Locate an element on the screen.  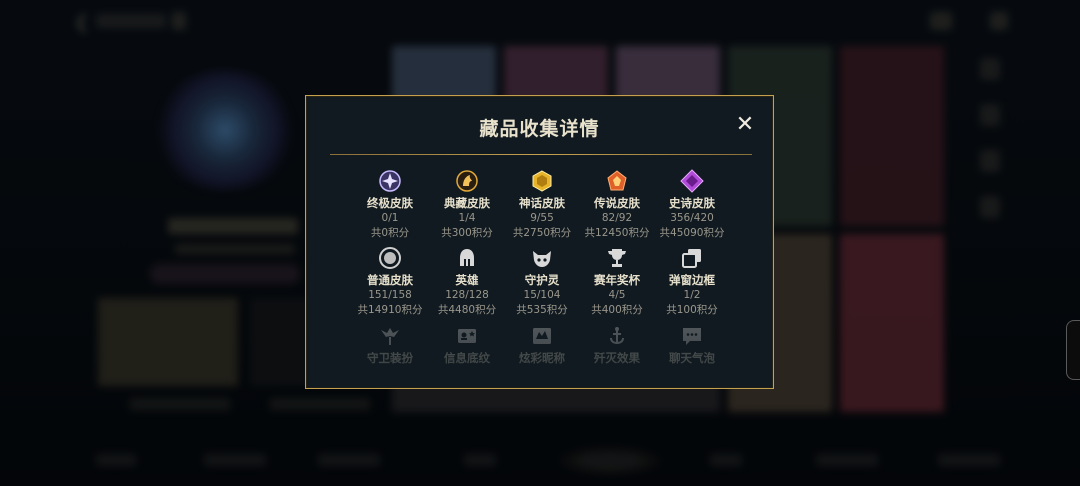
profile-banner-icon is located at coordinates (467, 336).